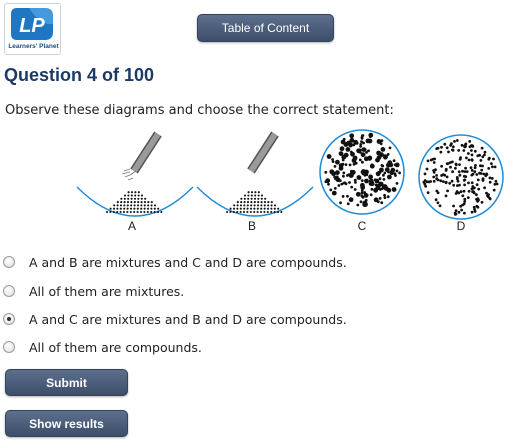 This screenshot has height=442, width=512. What do you see at coordinates (9, 319) in the screenshot?
I see `radio-button-selected` at bounding box center [9, 319].